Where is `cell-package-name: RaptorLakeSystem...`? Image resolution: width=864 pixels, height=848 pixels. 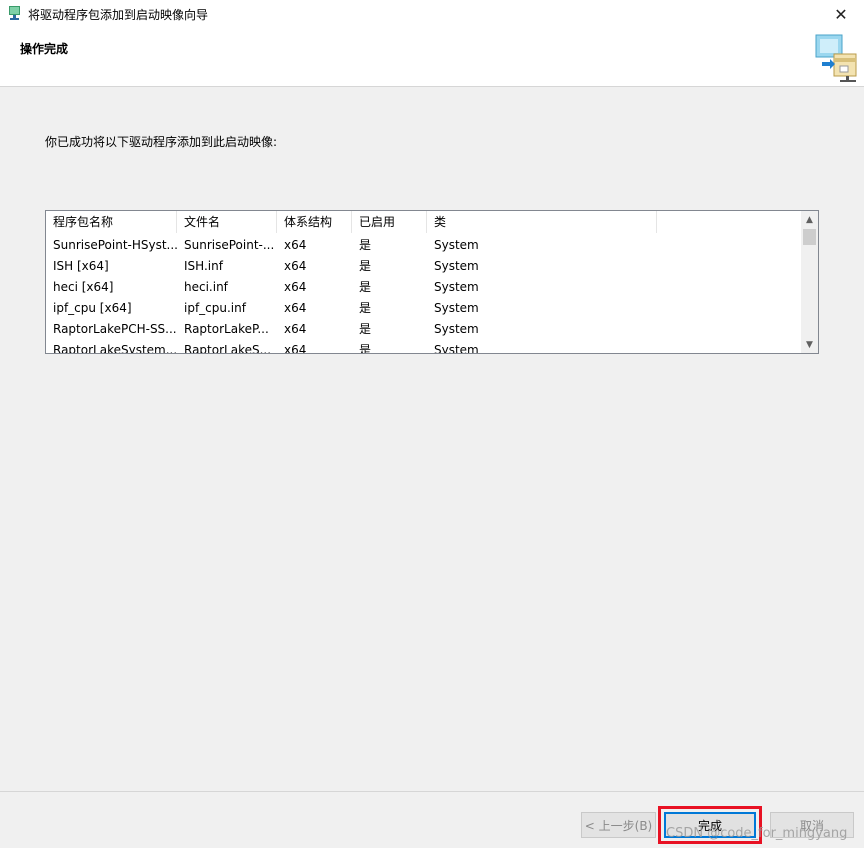 cell-package-name: RaptorLakeSystem... is located at coordinates (115, 348).